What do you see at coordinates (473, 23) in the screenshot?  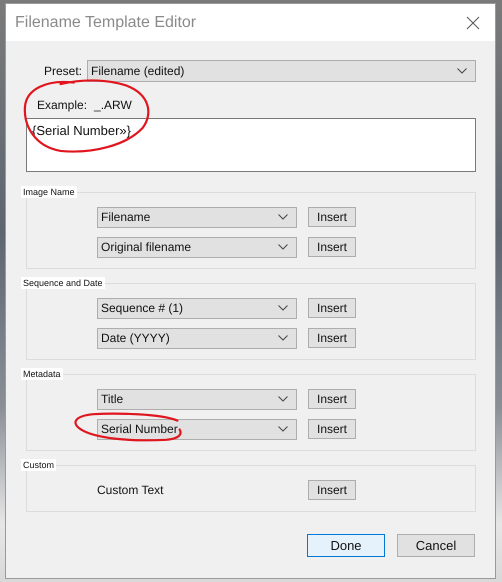 I see `close-icon` at bounding box center [473, 23].